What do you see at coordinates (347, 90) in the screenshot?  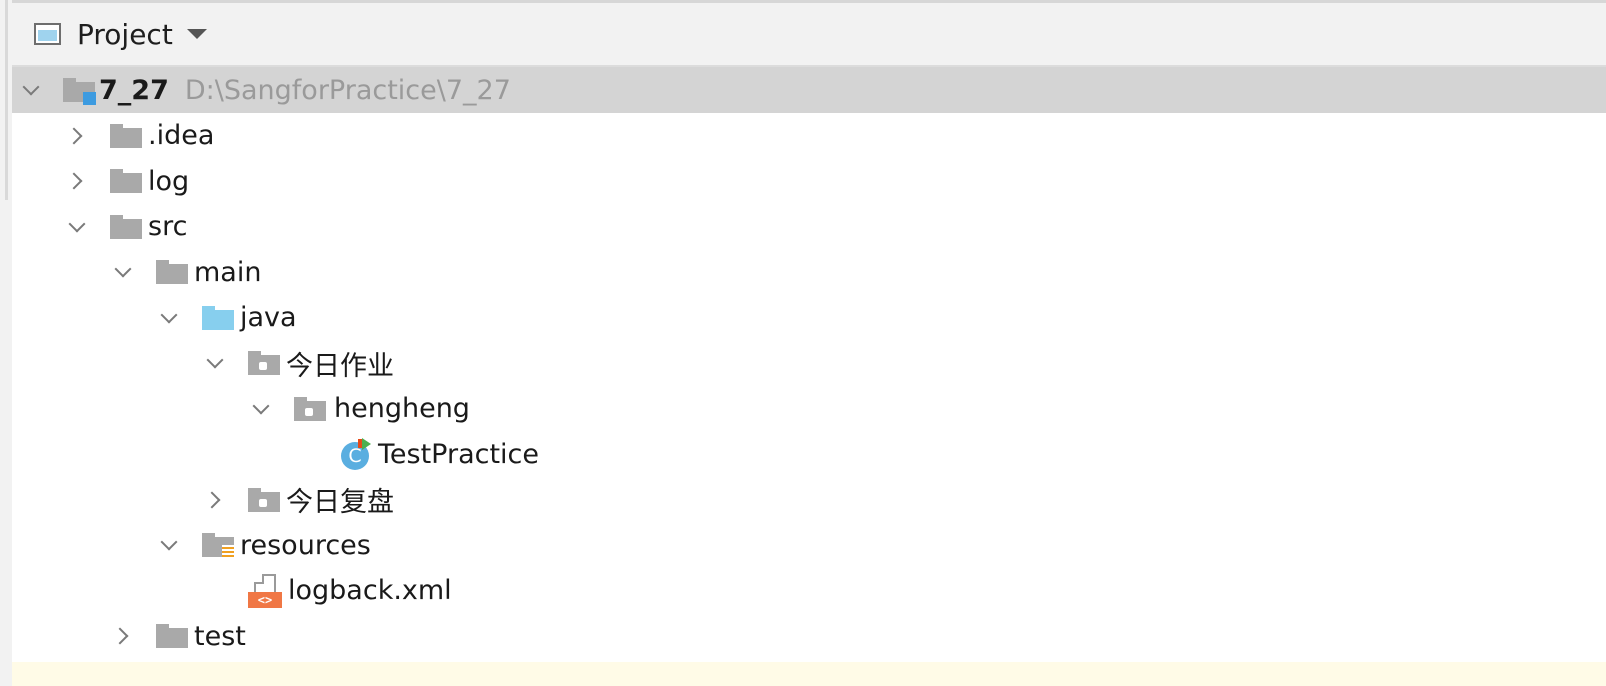 I see `root-module-path: D:\SangforPractice\7_27` at bounding box center [347, 90].